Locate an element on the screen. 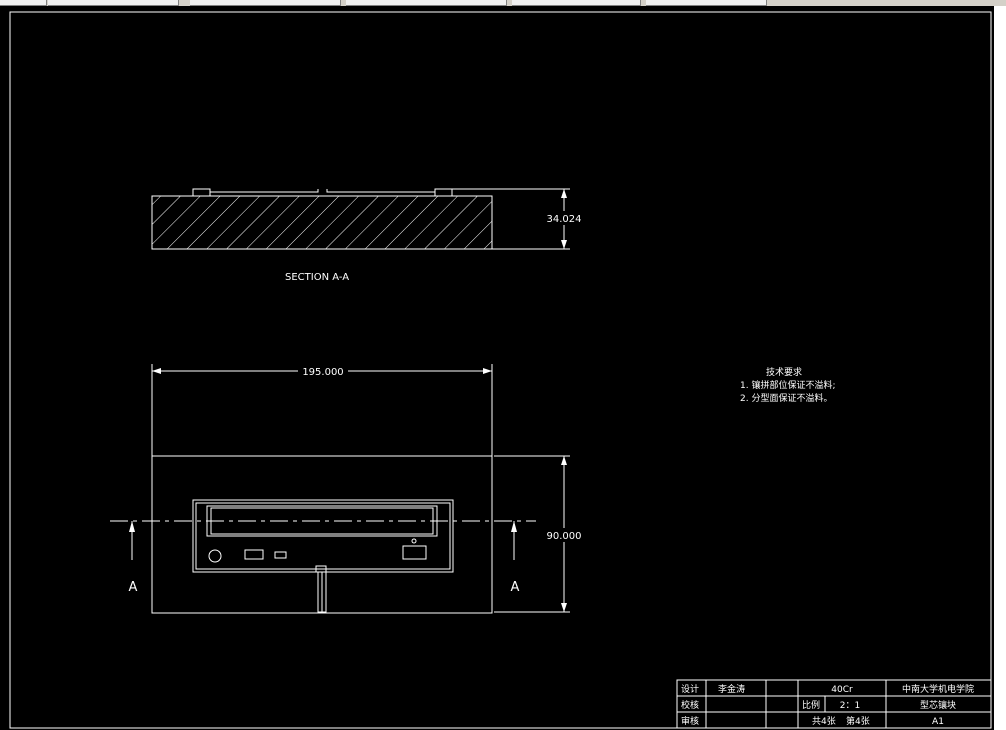 The image size is (1006, 730). sheet-number: 第4张 is located at coordinates (858, 721).